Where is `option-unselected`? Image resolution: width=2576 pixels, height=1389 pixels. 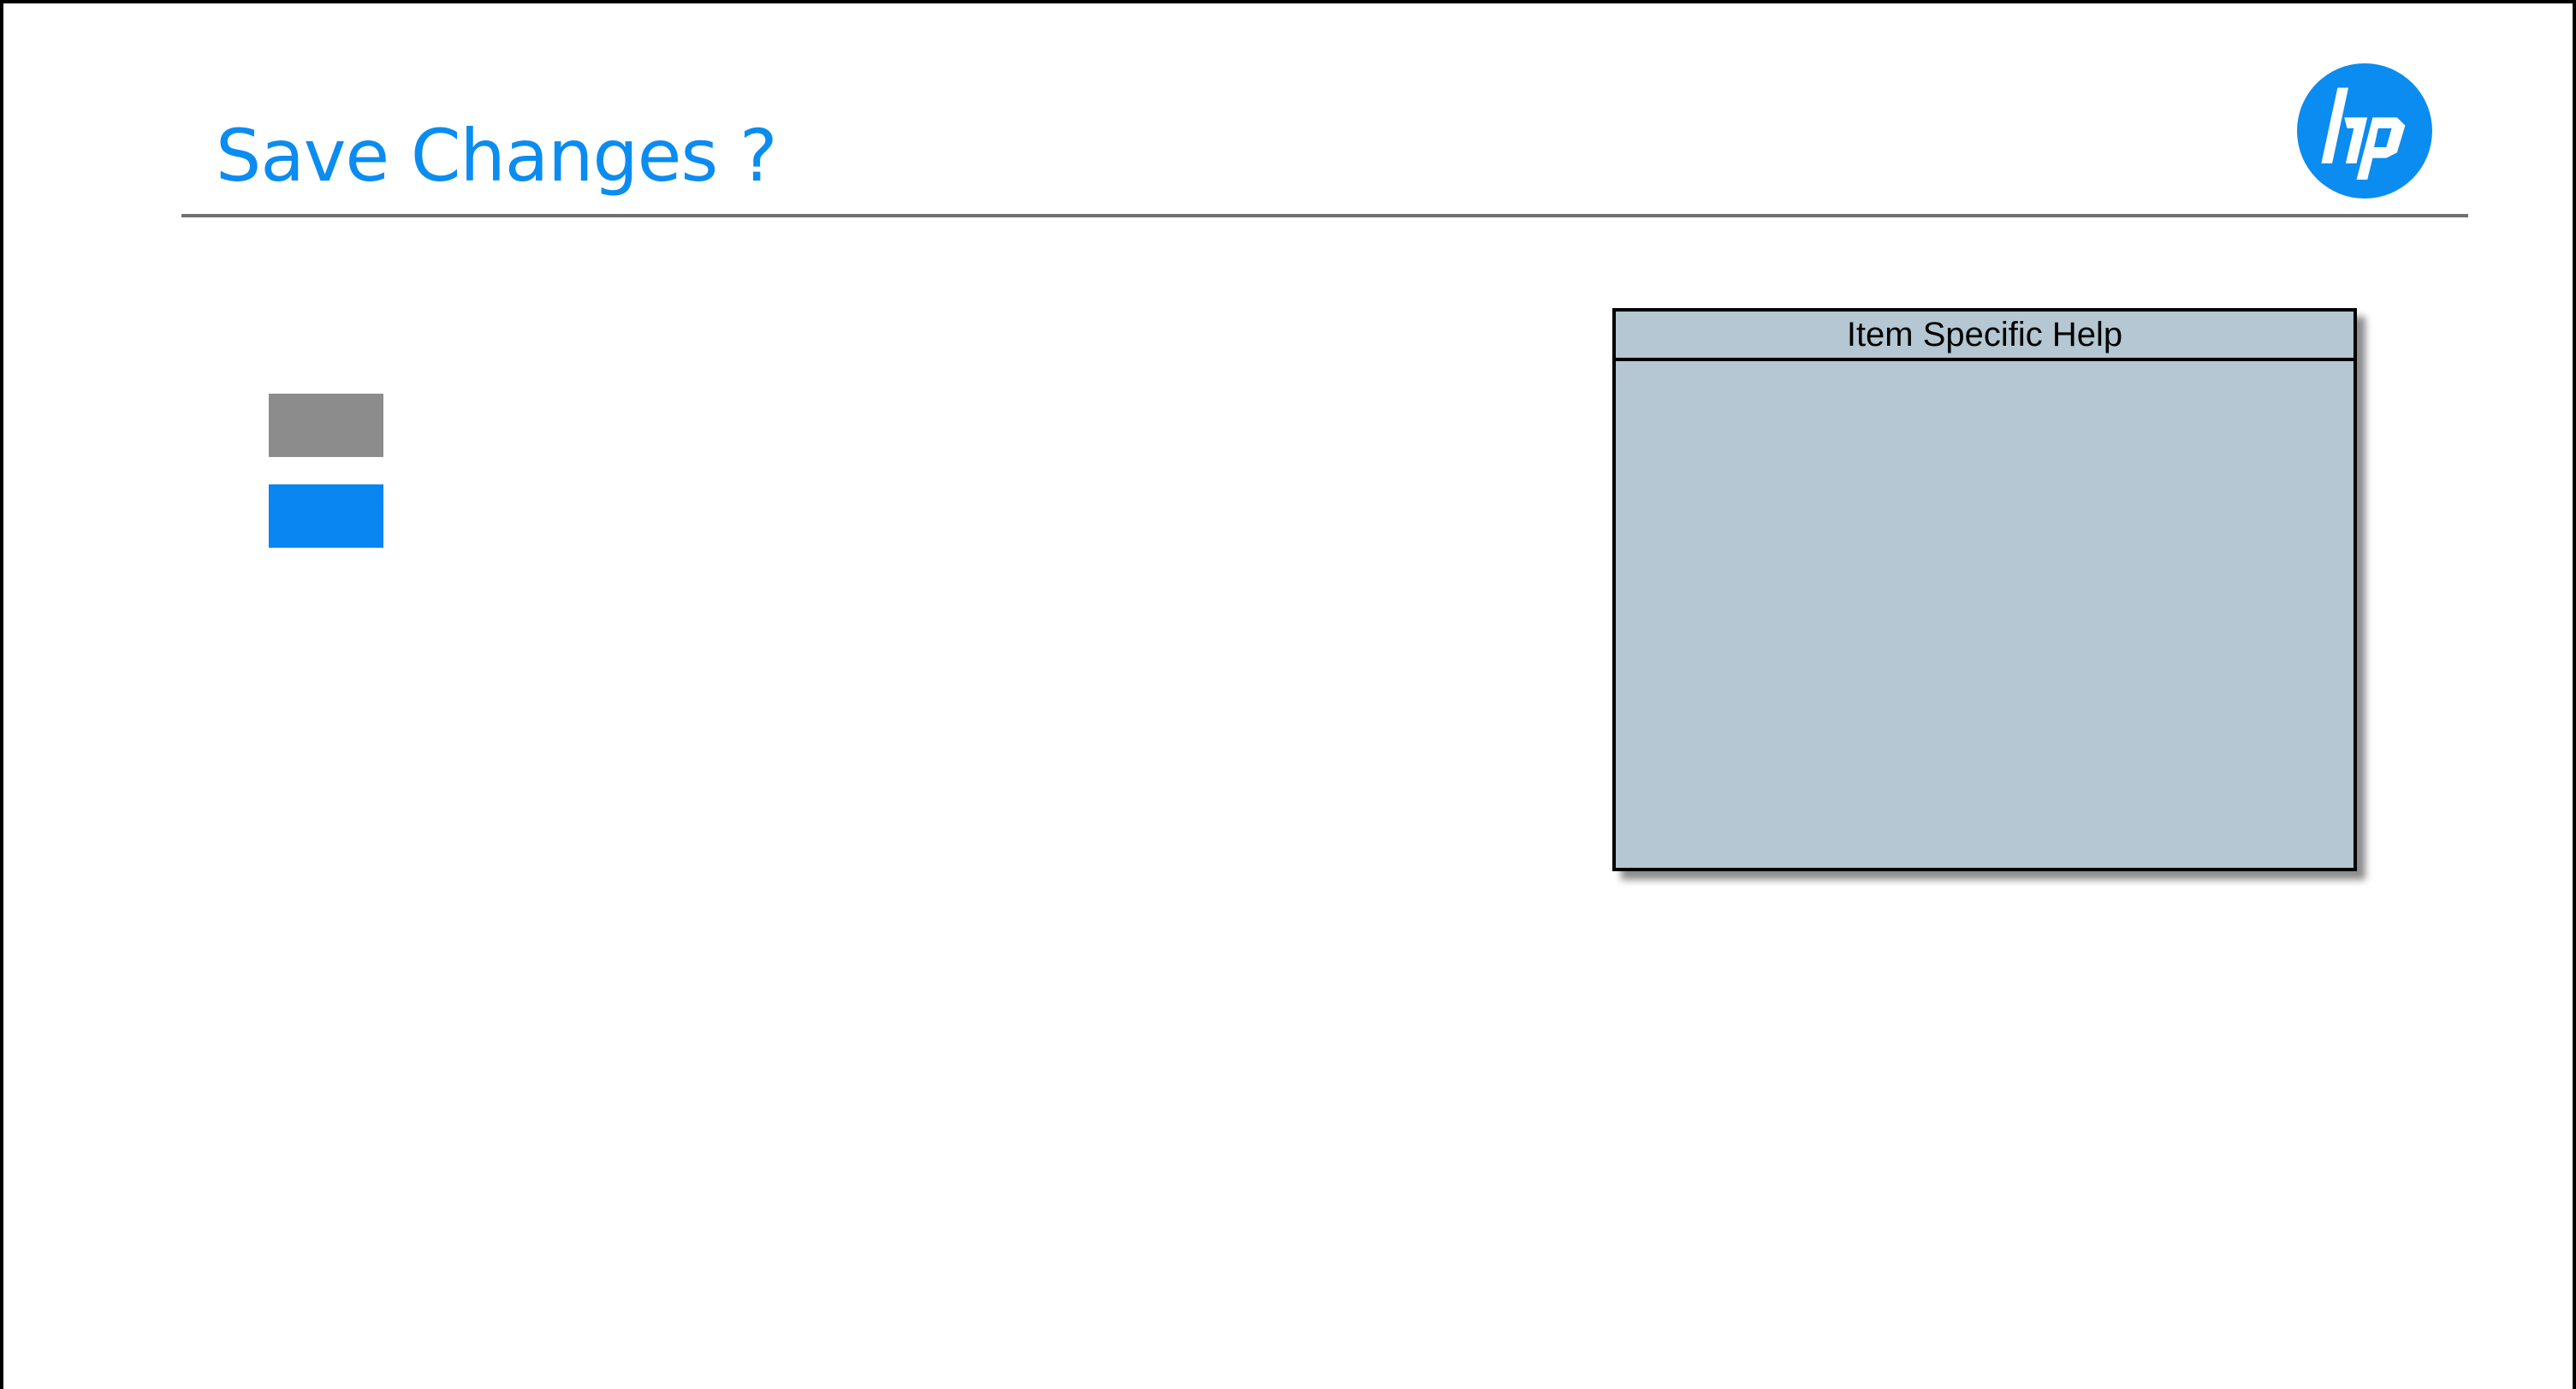
option-unselected is located at coordinates (326, 425).